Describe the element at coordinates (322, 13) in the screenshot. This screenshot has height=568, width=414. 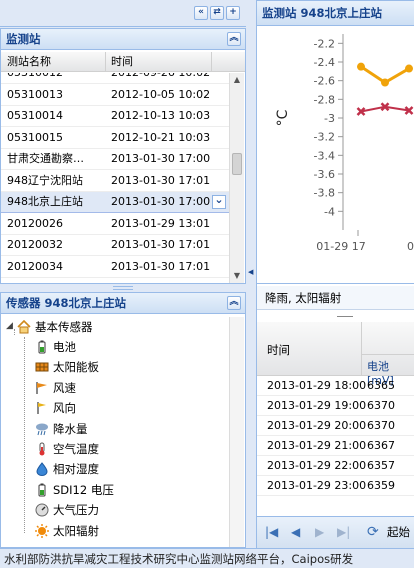
I see `detail-panel-title: 监测站 948北京上庄站` at that location.